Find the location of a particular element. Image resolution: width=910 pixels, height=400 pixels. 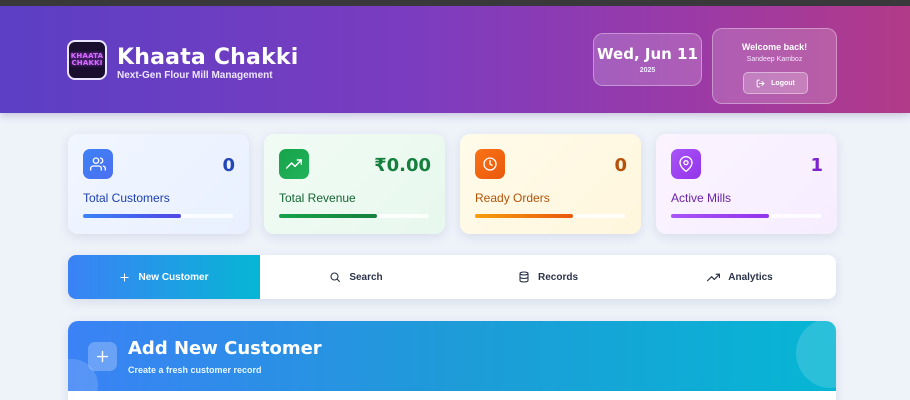

app-title: Khaata Chakki is located at coordinates (208, 57).